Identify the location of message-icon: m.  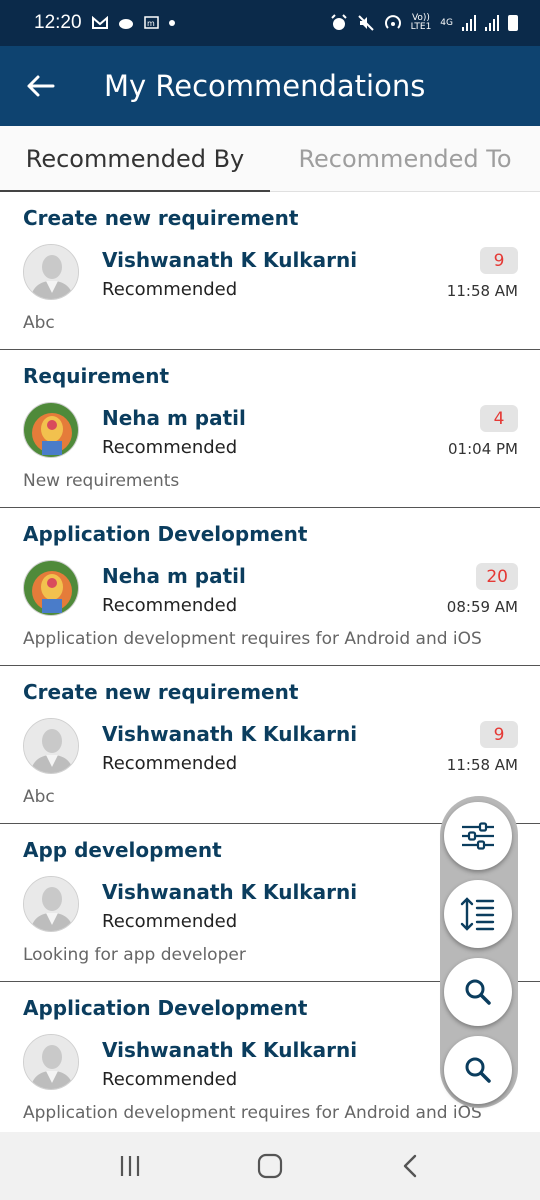
(151, 22).